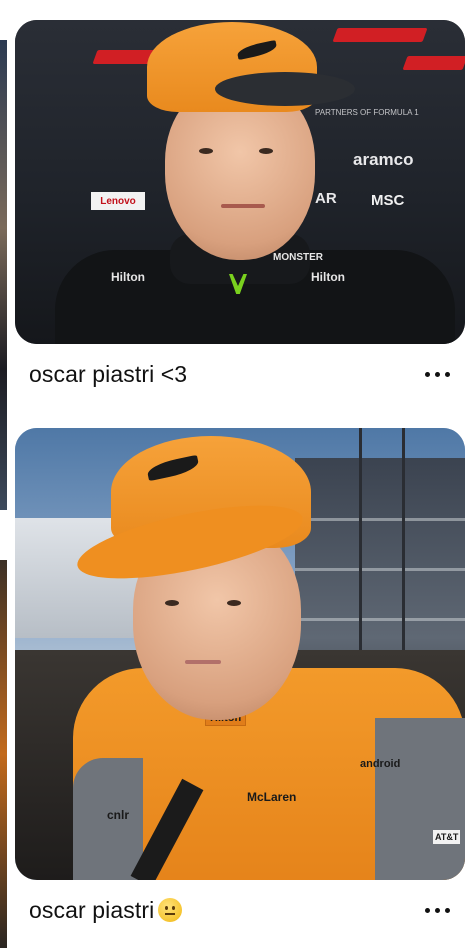 Image resolution: width=474 pixels, height=948 pixels. What do you see at coordinates (118, 815) in the screenshot?
I see `cnlr-logo: cnlr` at bounding box center [118, 815].